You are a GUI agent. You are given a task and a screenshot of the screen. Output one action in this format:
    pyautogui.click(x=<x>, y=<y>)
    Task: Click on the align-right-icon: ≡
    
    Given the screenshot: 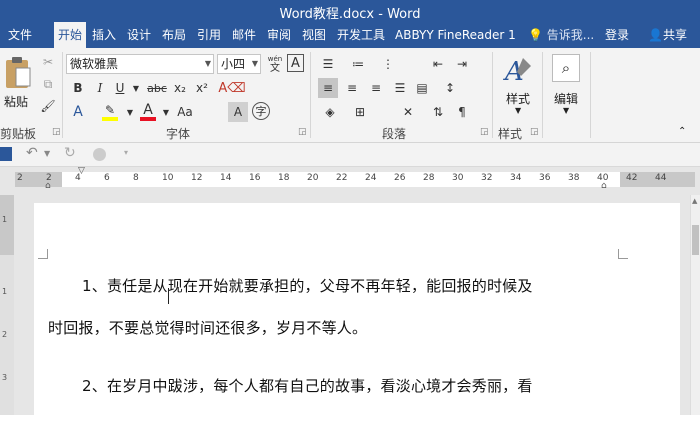 What is the action you would take?
    pyautogui.click(x=376, y=88)
    